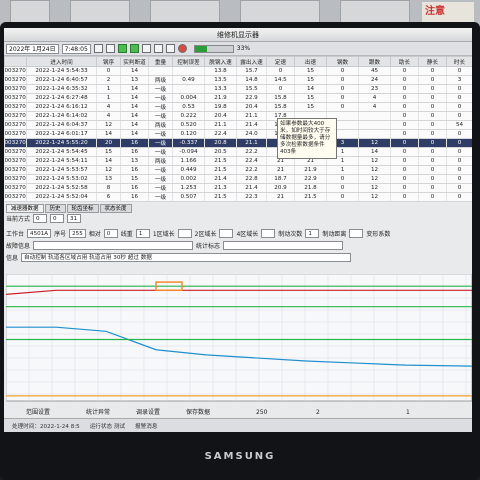  Describe the element at coordinates (38, 412) in the screenshot. I see `range-settings-button: 范围设置` at that location.